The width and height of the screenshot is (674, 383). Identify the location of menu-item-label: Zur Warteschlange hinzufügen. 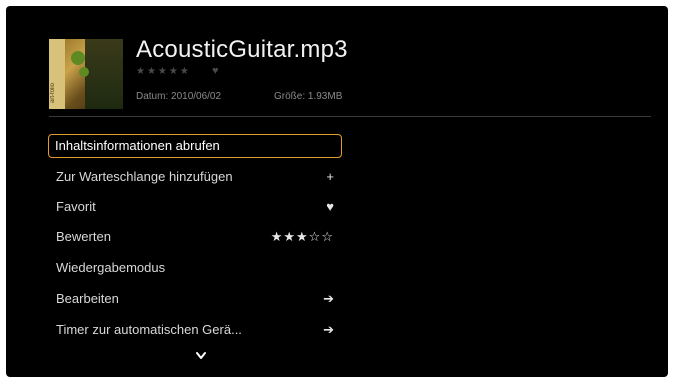
(144, 176).